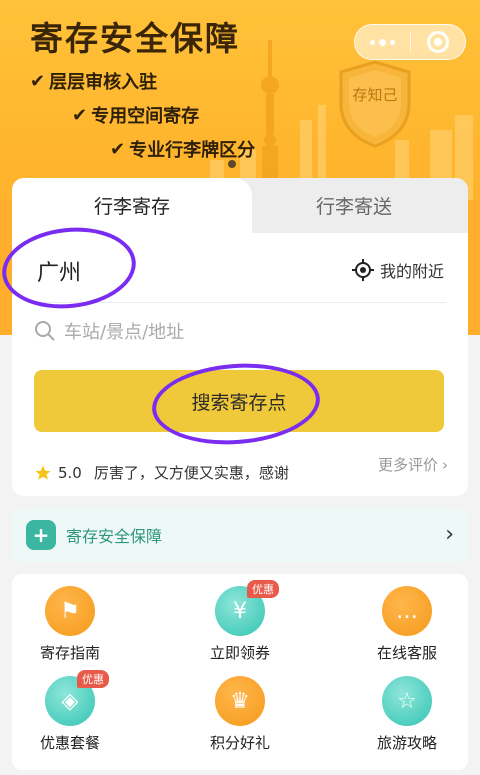 The height and width of the screenshot is (775, 480). I want to click on grid-item-online-service: … 在线客服, so click(407, 631).